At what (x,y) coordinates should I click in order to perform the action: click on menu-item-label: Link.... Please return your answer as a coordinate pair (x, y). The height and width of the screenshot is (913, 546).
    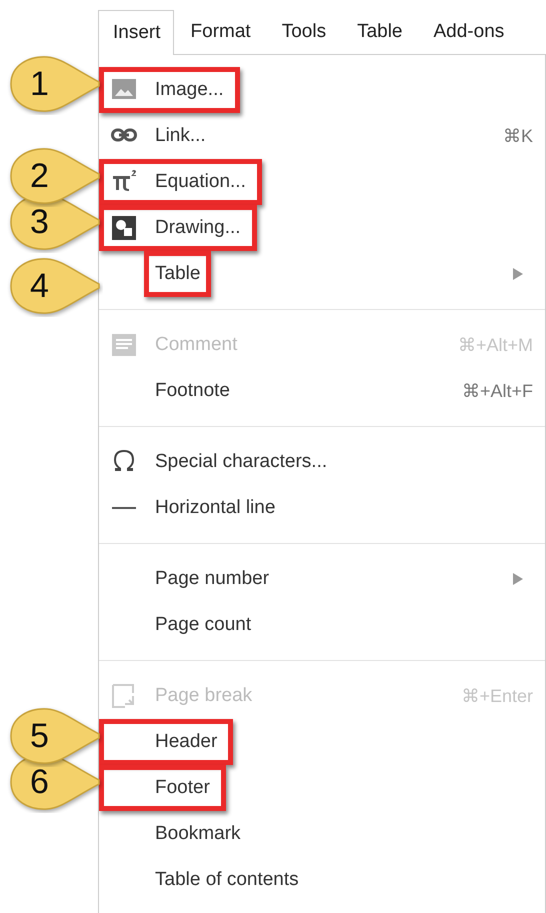
    Looking at the image, I should click on (180, 136).